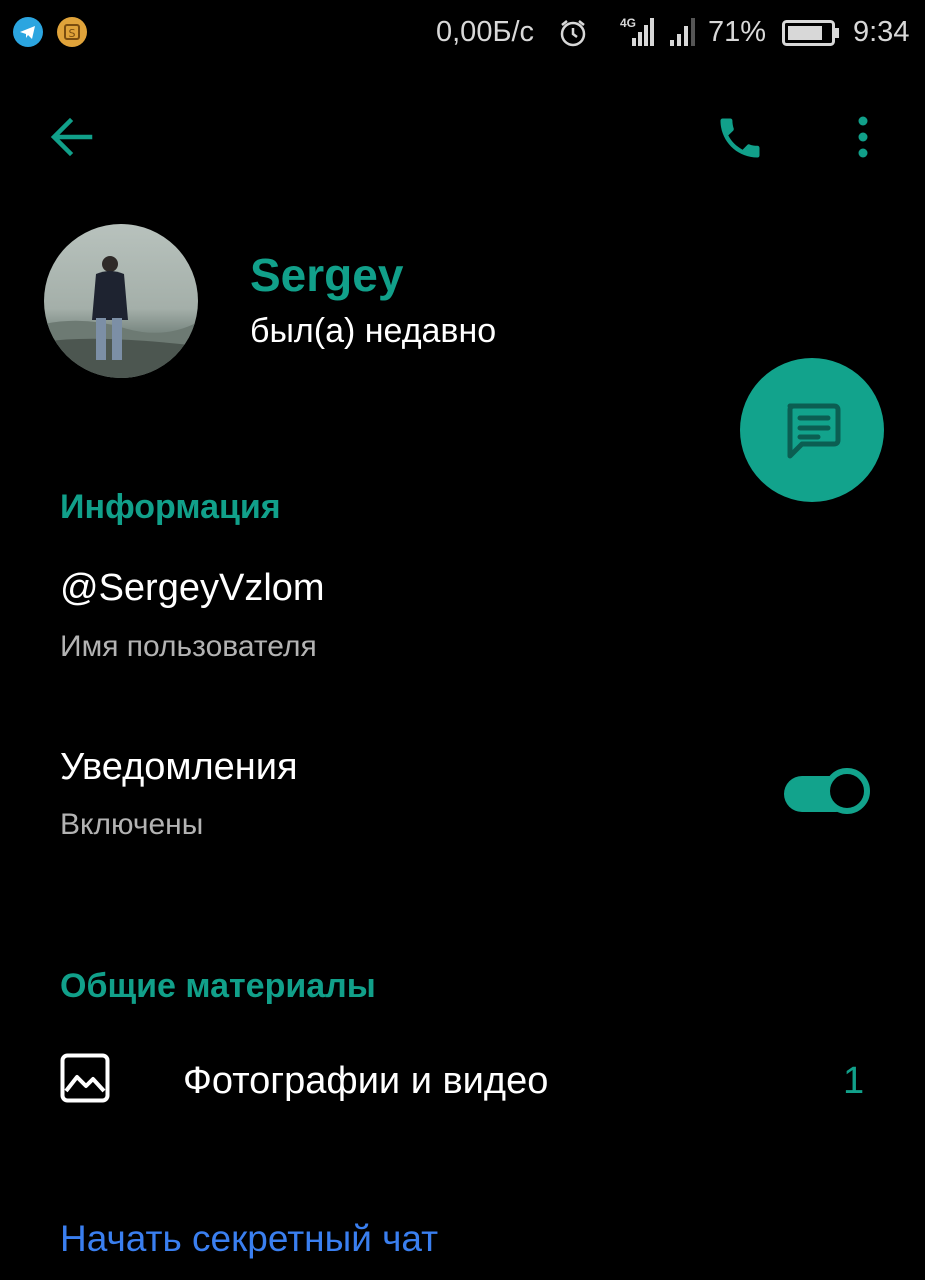  I want to click on message-button, so click(812, 430).